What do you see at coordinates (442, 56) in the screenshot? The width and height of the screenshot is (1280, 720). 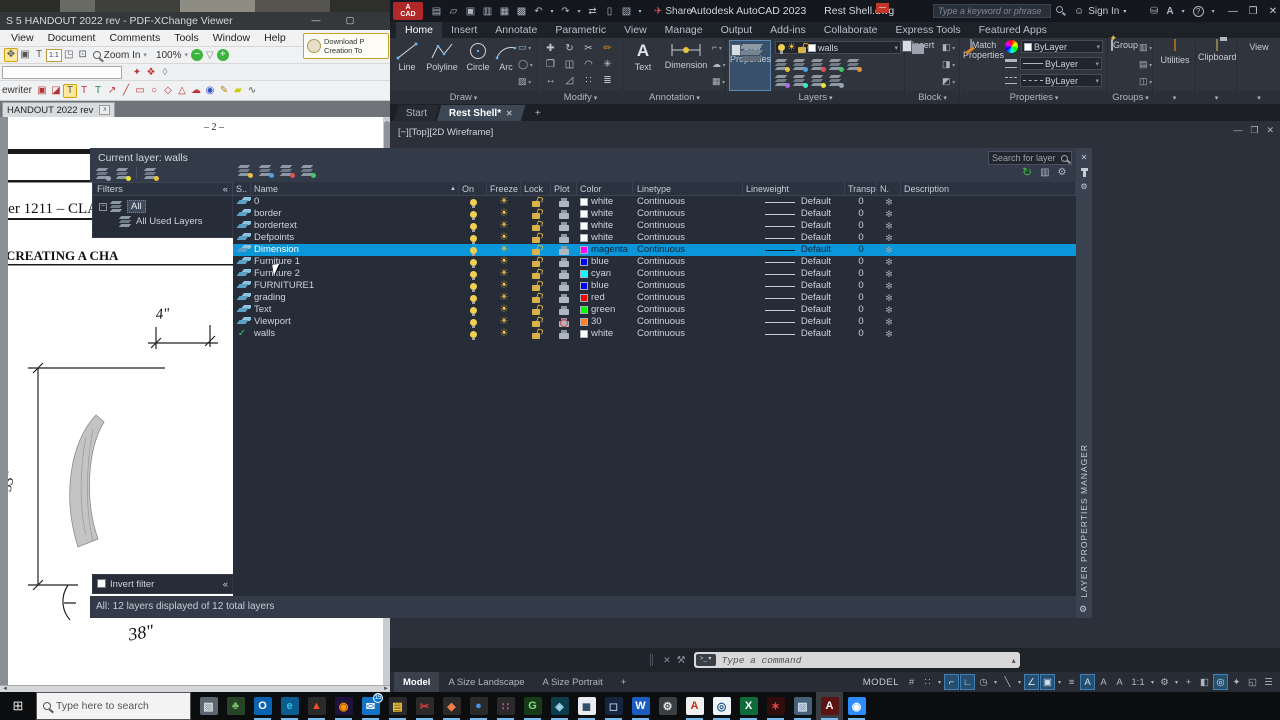 I see `draw-polyline-button: Polyline` at bounding box center [442, 56].